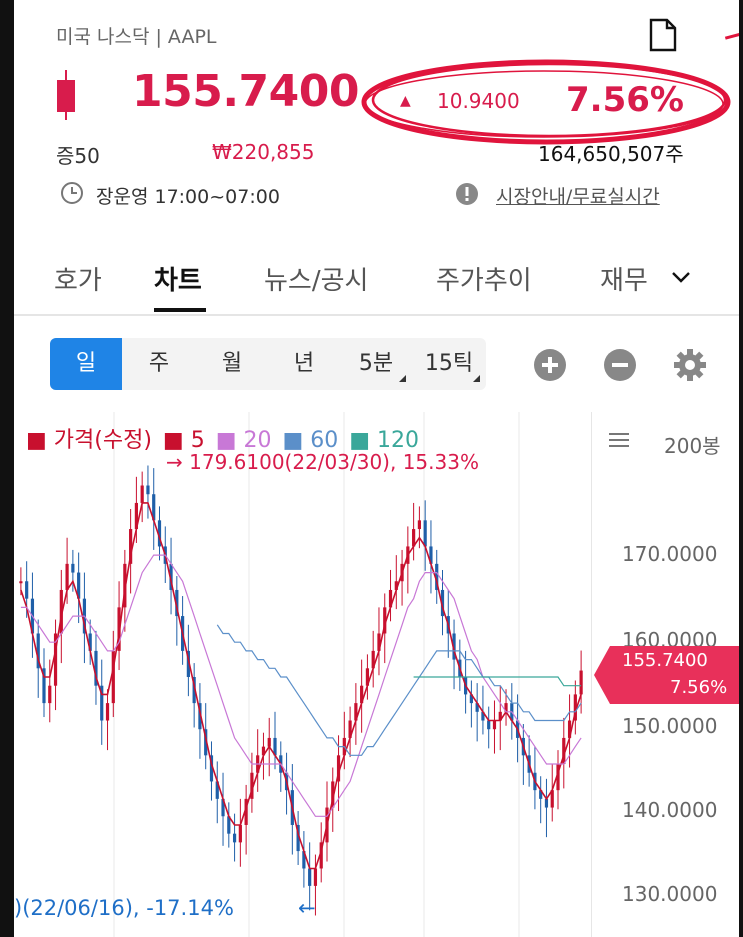  I want to click on price-change: 10.9400, so click(478, 101).